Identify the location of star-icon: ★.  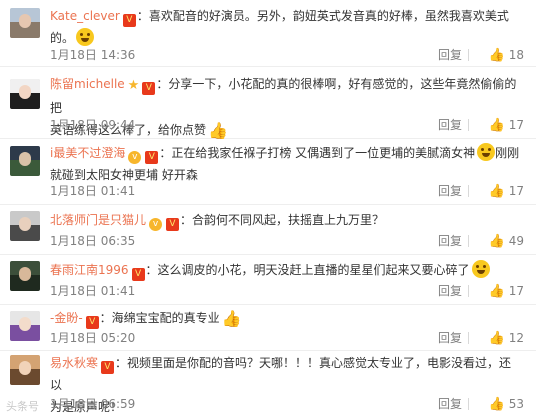
(133, 85).